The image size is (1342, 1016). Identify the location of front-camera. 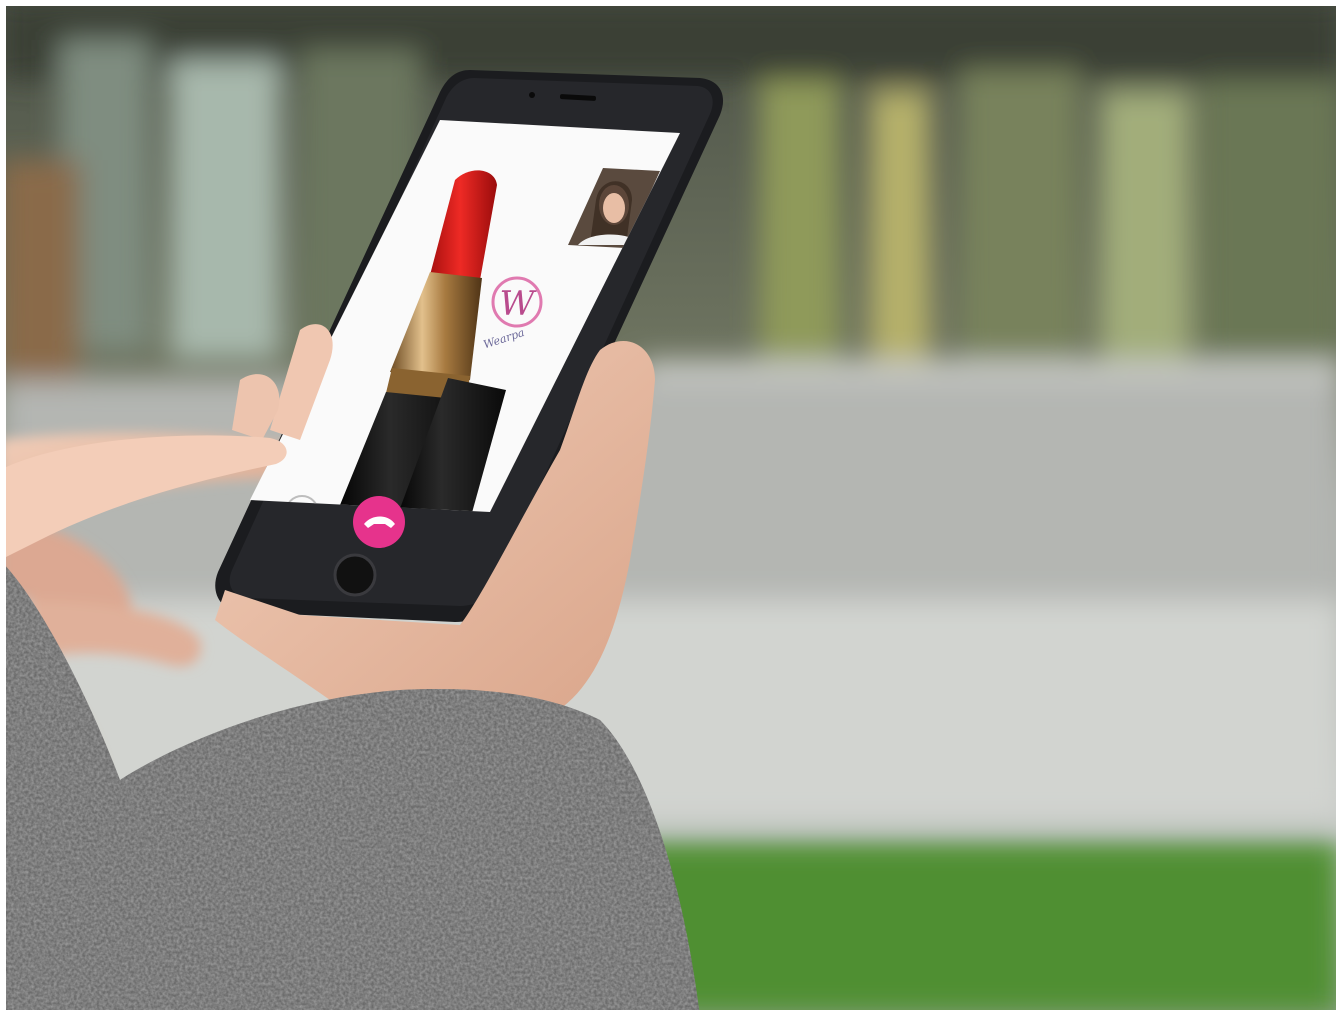
(532, 95).